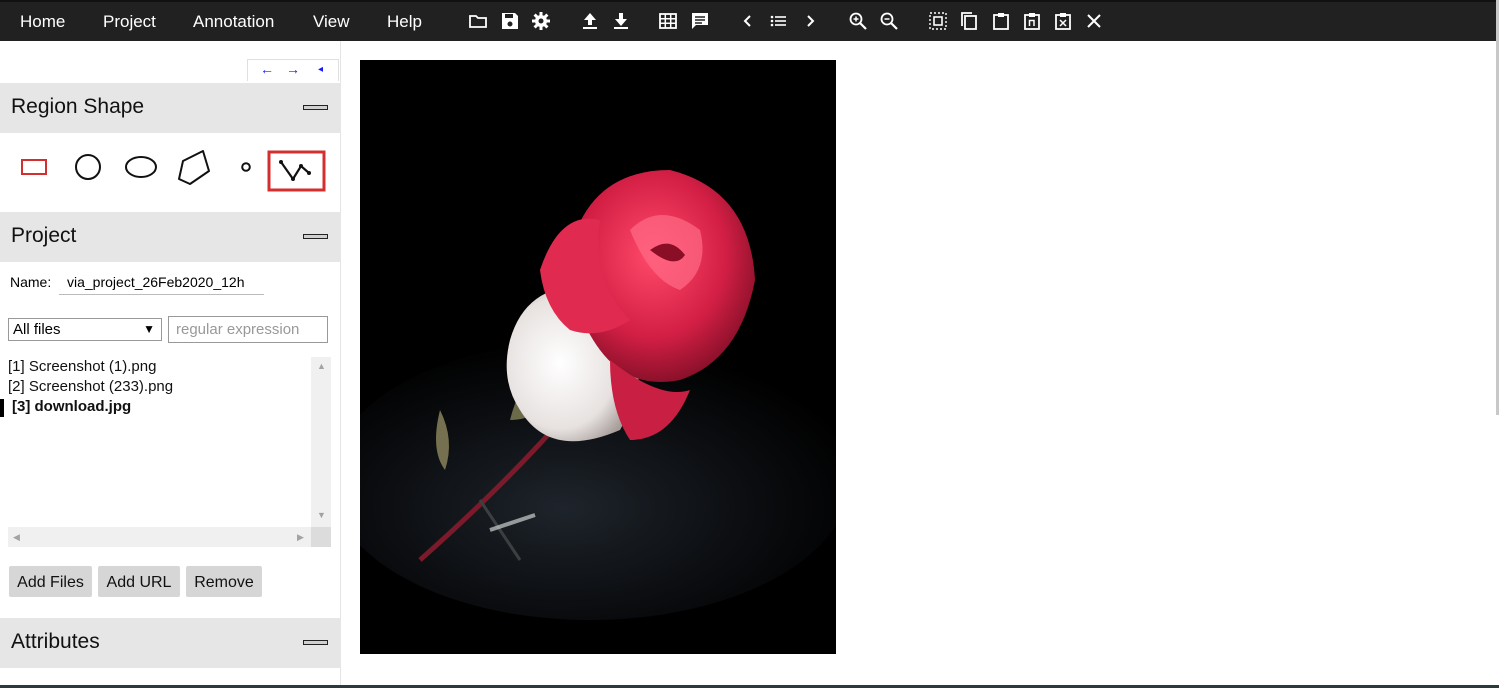 The height and width of the screenshot is (688, 1499). I want to click on add-files-button: Add Files, so click(50, 581).